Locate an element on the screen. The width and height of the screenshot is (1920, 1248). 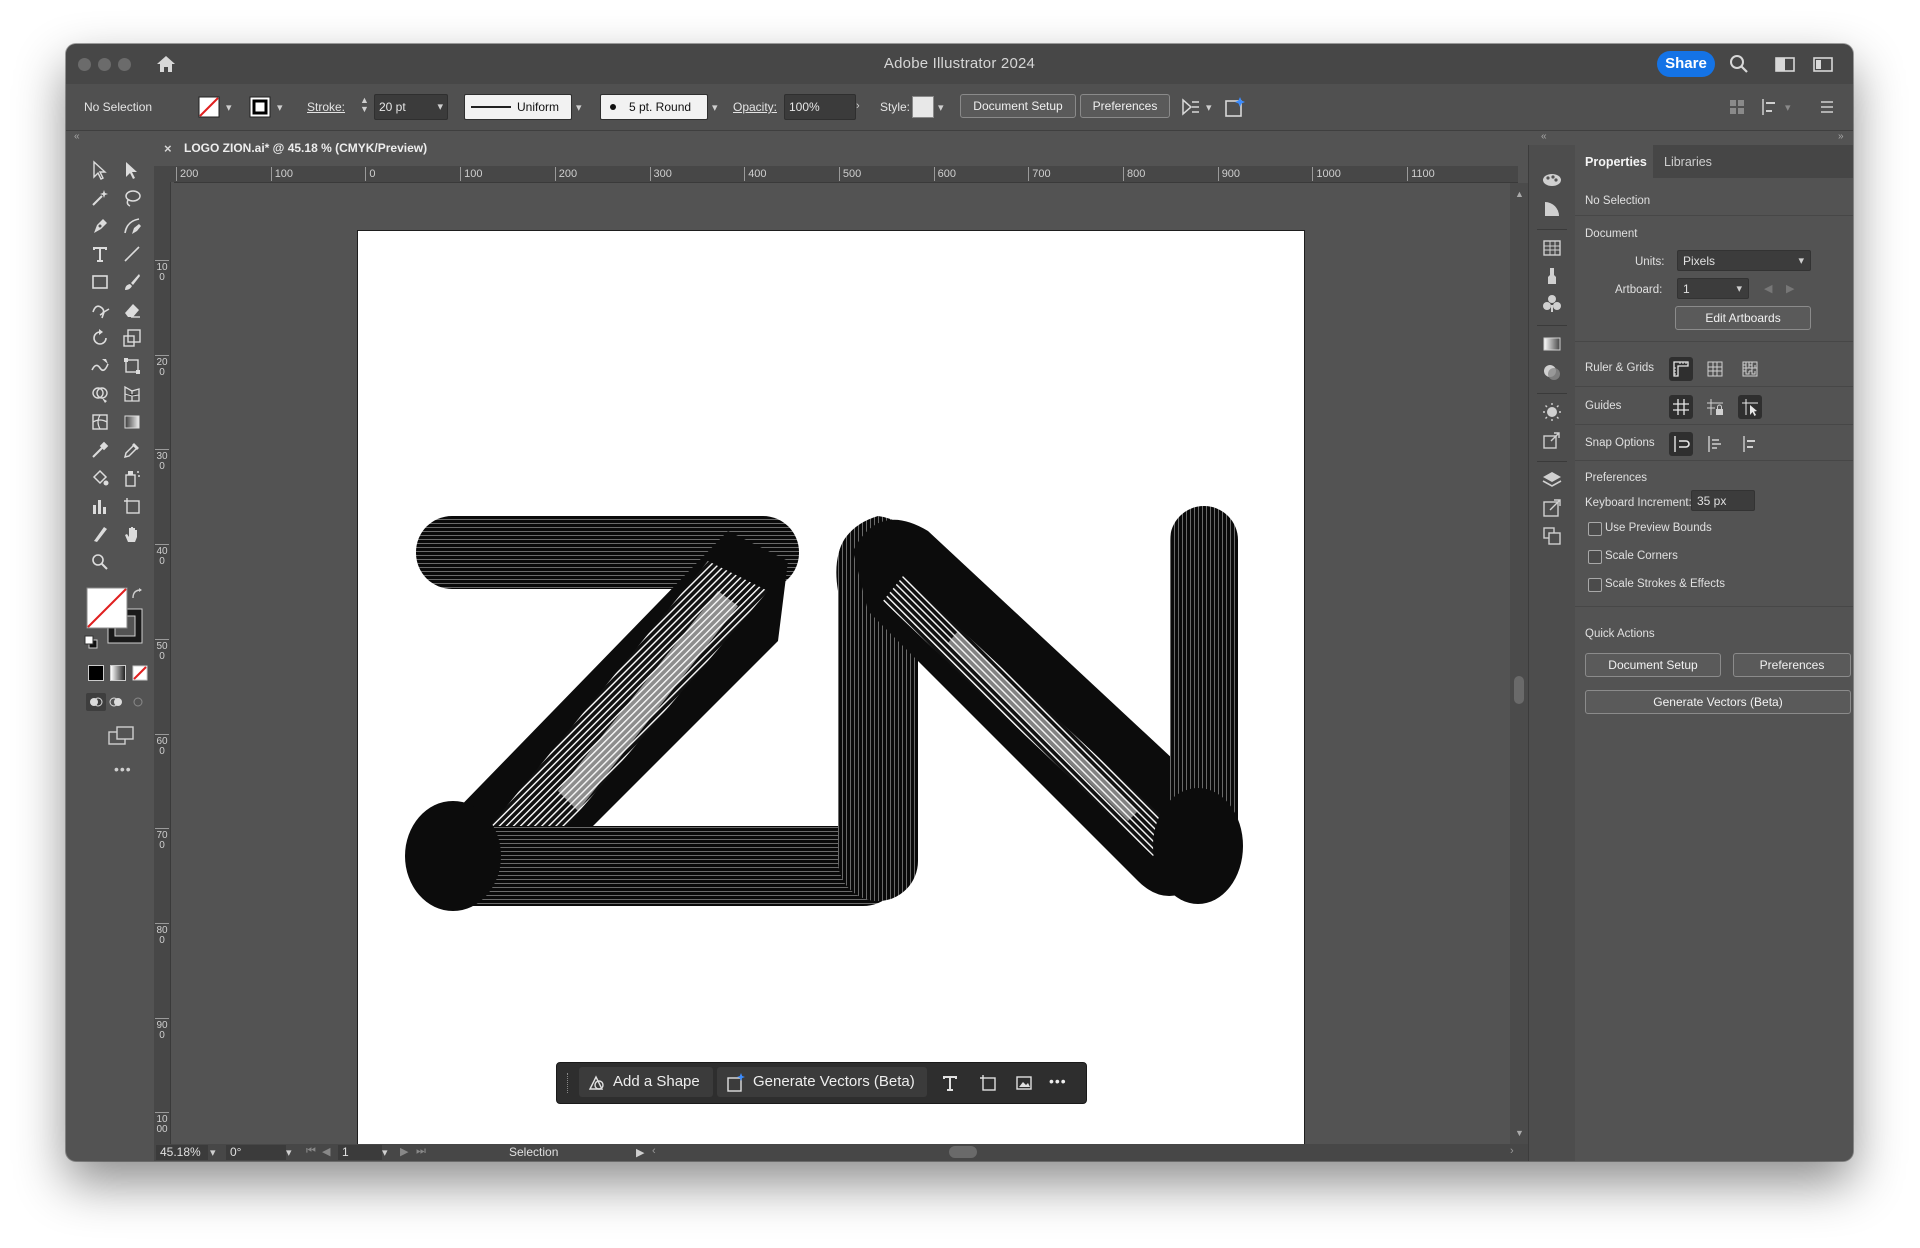
guides-toggle-icon is located at coordinates (1681, 407).